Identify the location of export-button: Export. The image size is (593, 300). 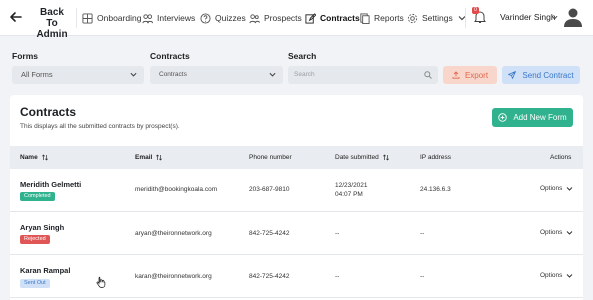
(470, 75).